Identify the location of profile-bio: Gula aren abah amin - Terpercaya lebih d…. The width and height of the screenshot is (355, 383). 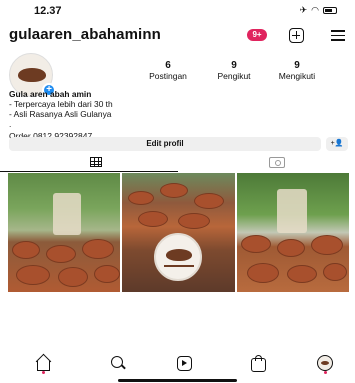
(61, 115).